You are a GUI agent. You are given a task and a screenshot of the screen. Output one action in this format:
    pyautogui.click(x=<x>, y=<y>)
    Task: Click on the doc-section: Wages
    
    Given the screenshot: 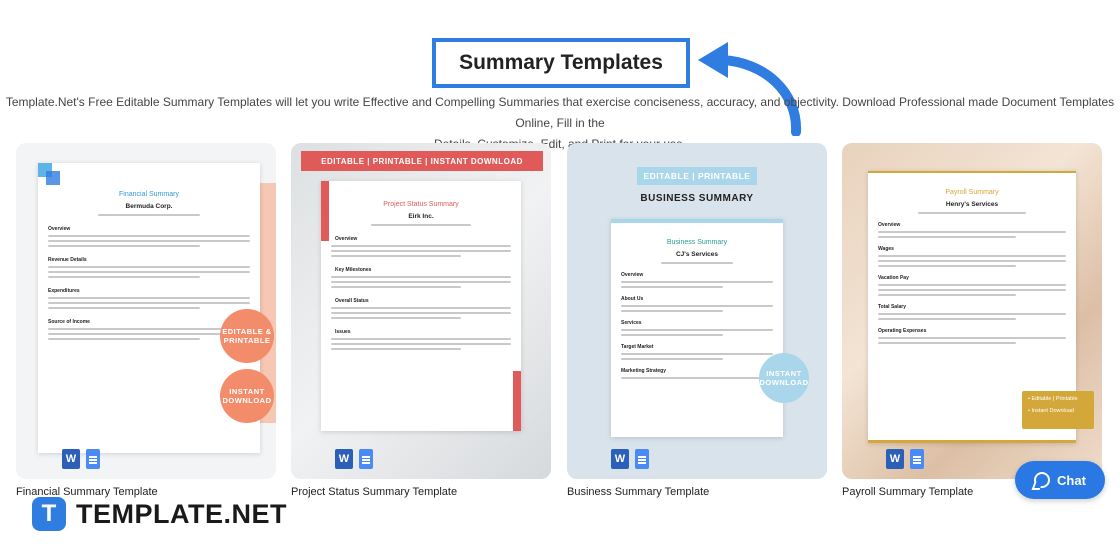 What is the action you would take?
    pyautogui.click(x=886, y=249)
    